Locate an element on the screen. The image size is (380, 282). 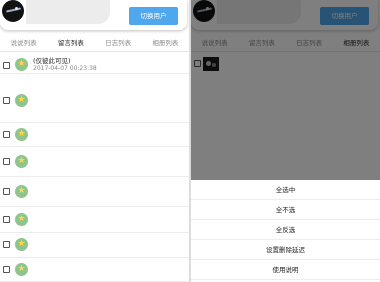
switch-user-button: 切换用户 is located at coordinates (153, 16).